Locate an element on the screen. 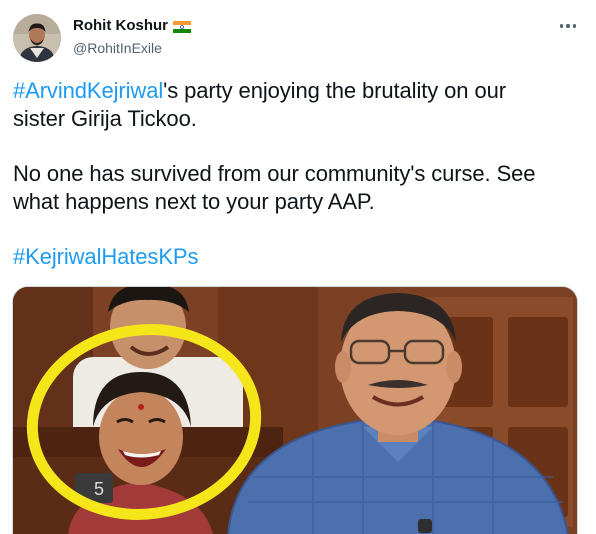 The image size is (596, 534). india-flag-icon is located at coordinates (182, 26).